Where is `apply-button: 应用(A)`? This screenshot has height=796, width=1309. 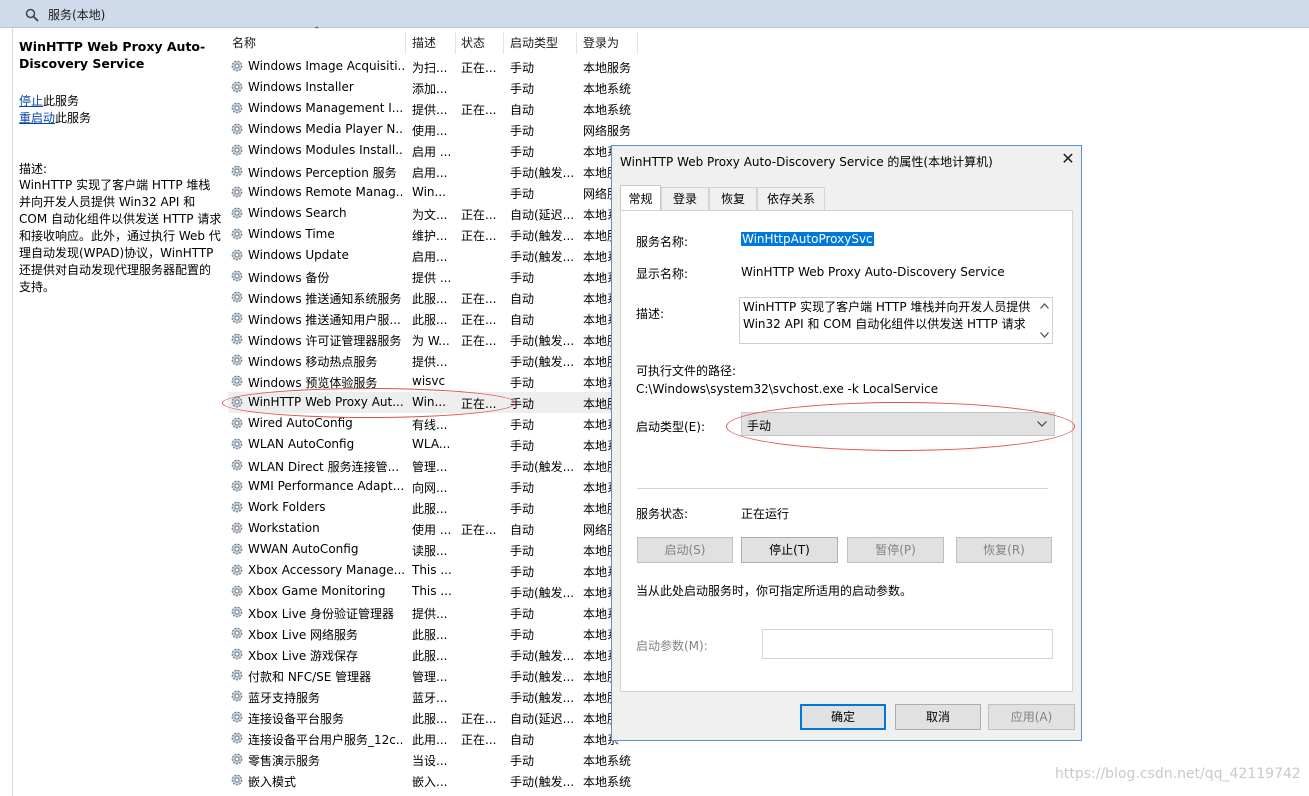 apply-button: 应用(A) is located at coordinates (1031, 717).